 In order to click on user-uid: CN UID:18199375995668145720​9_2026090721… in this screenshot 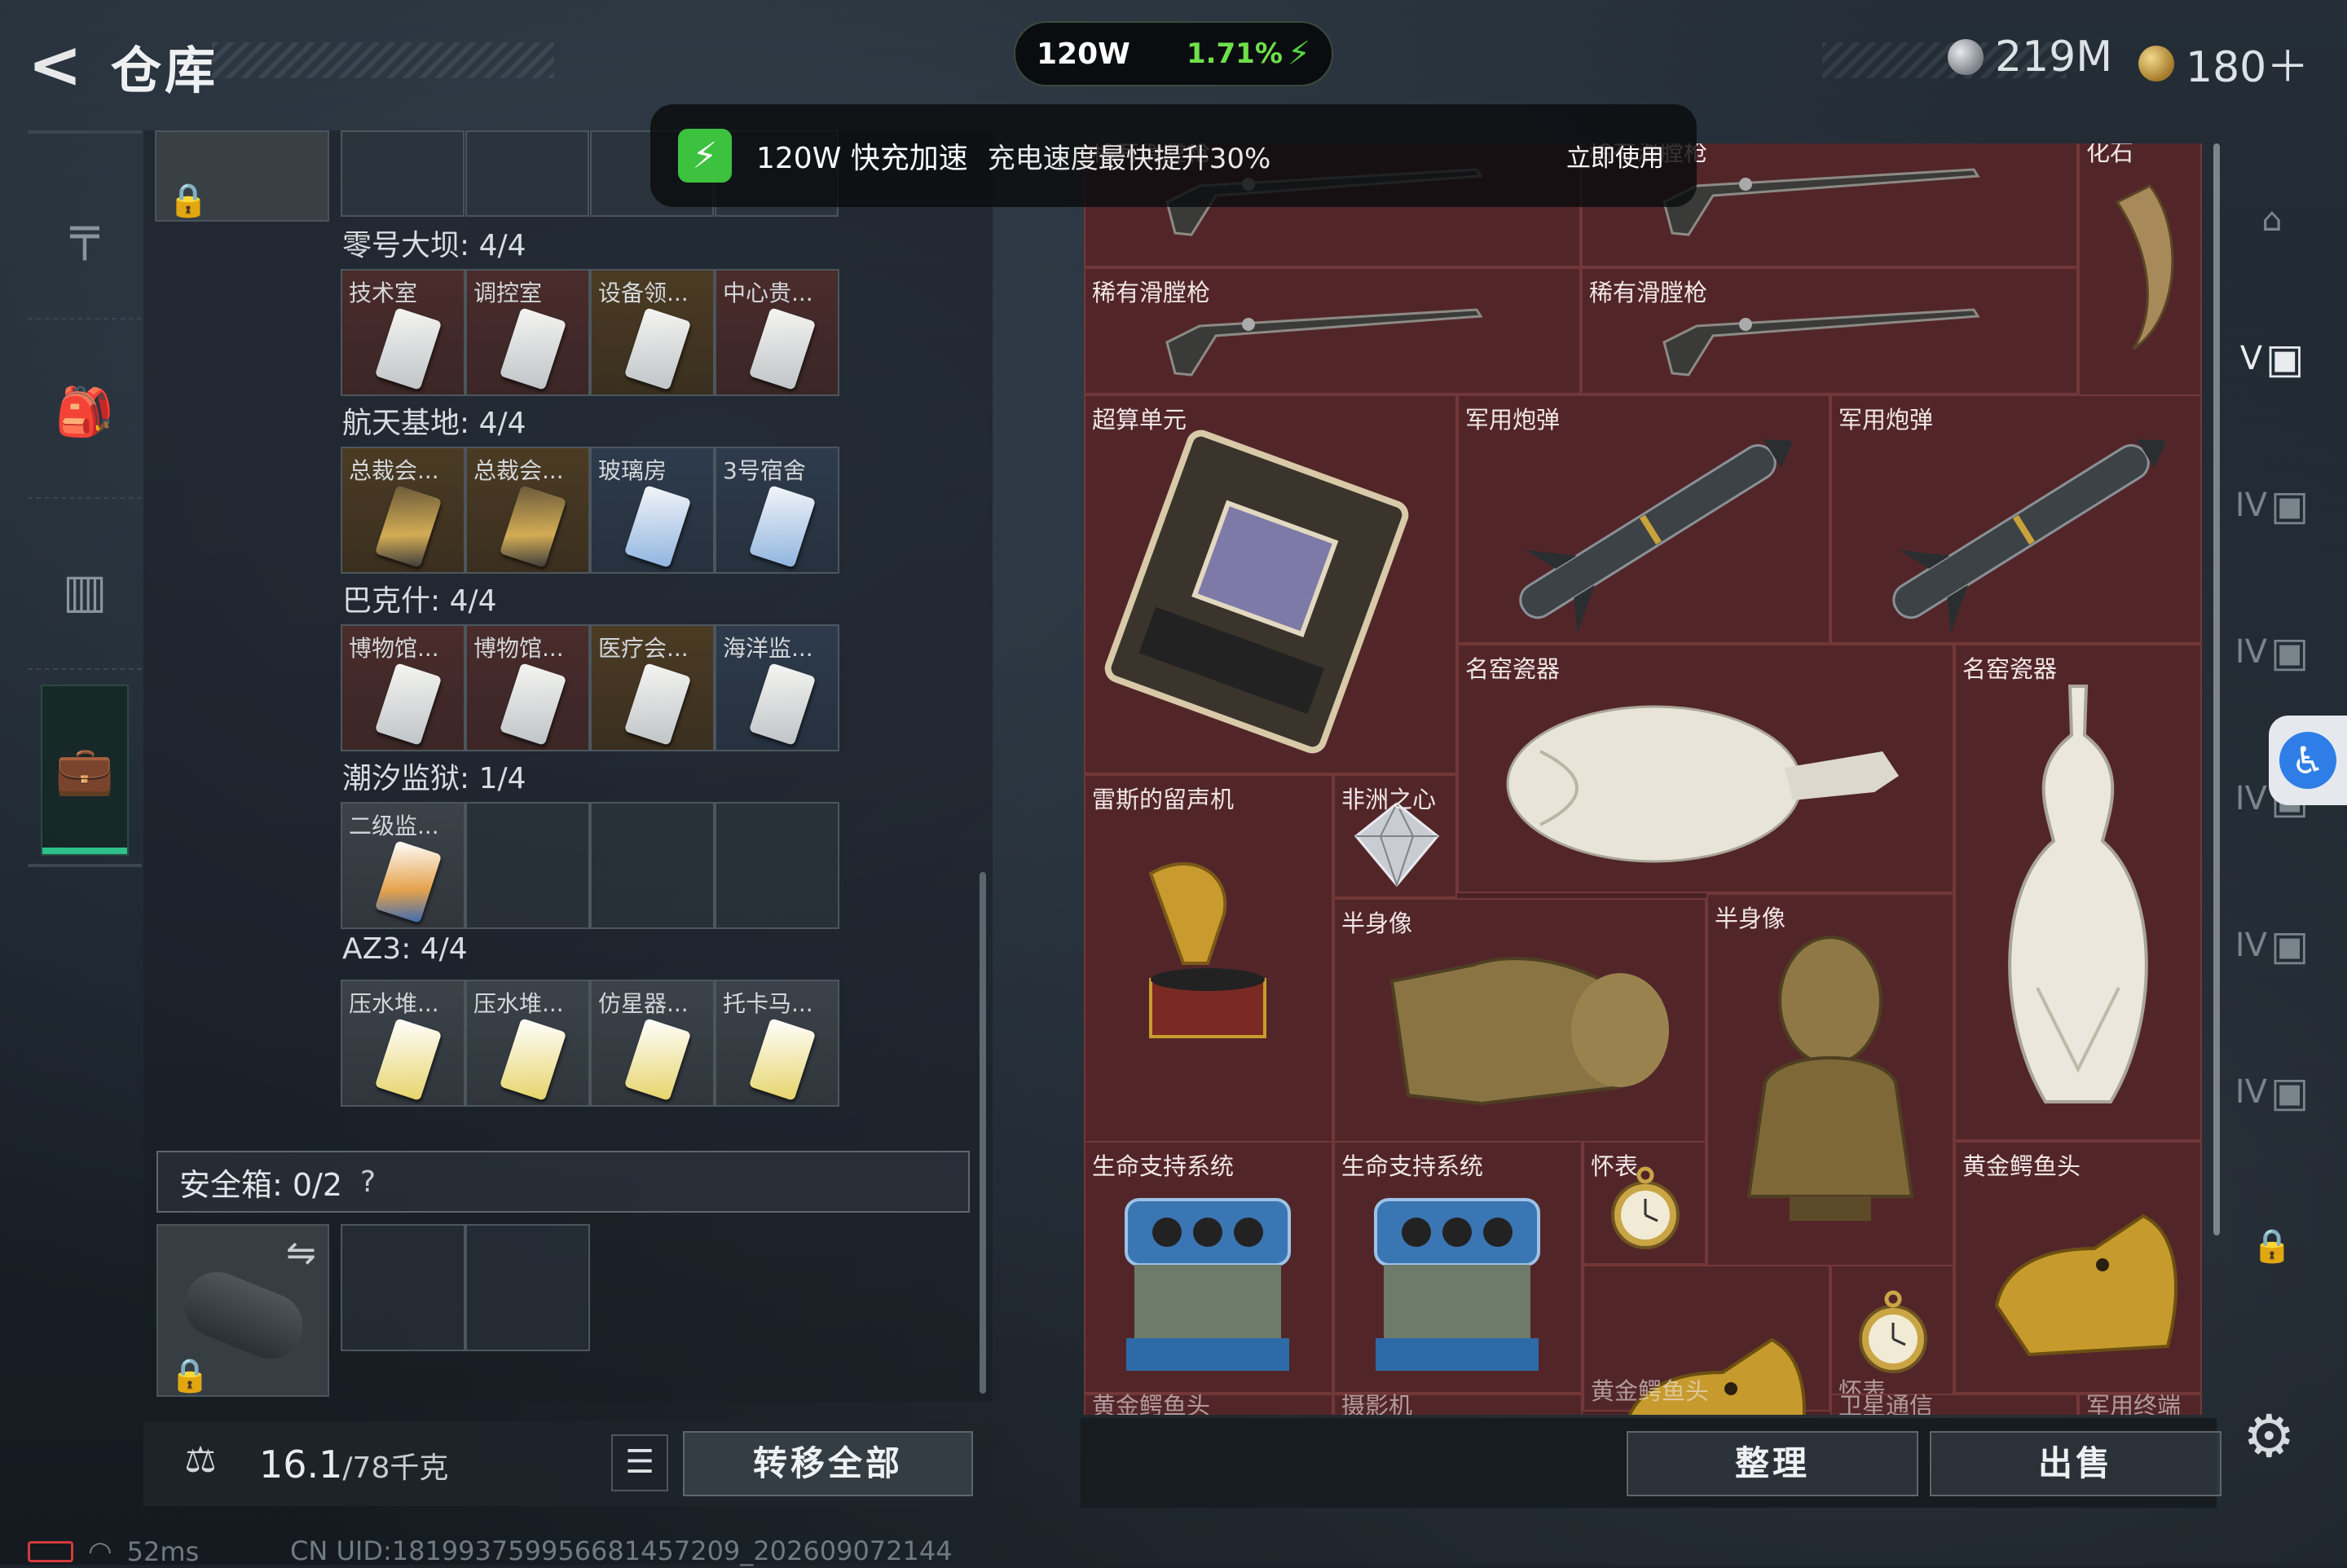, I will do `click(622, 1550)`.